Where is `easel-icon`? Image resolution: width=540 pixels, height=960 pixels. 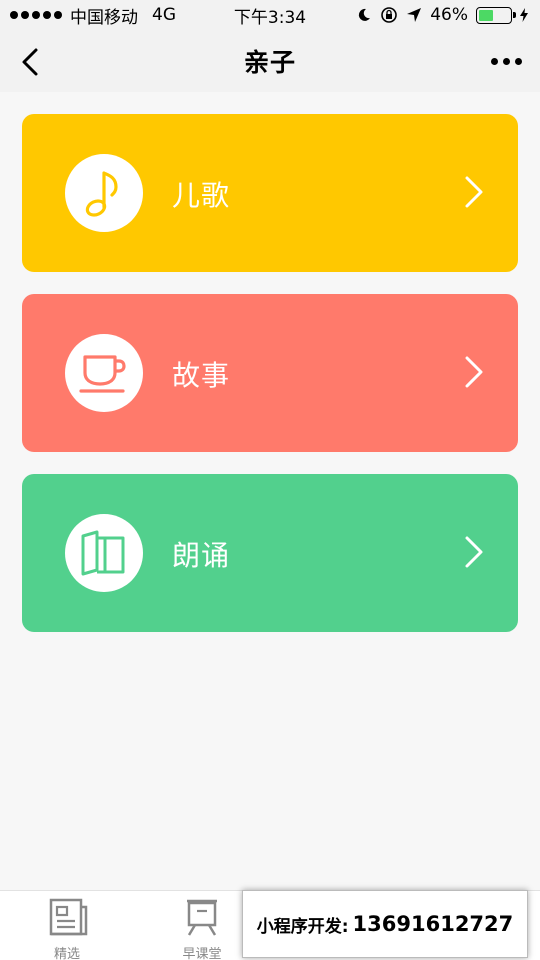
easel-icon is located at coordinates (202, 917).